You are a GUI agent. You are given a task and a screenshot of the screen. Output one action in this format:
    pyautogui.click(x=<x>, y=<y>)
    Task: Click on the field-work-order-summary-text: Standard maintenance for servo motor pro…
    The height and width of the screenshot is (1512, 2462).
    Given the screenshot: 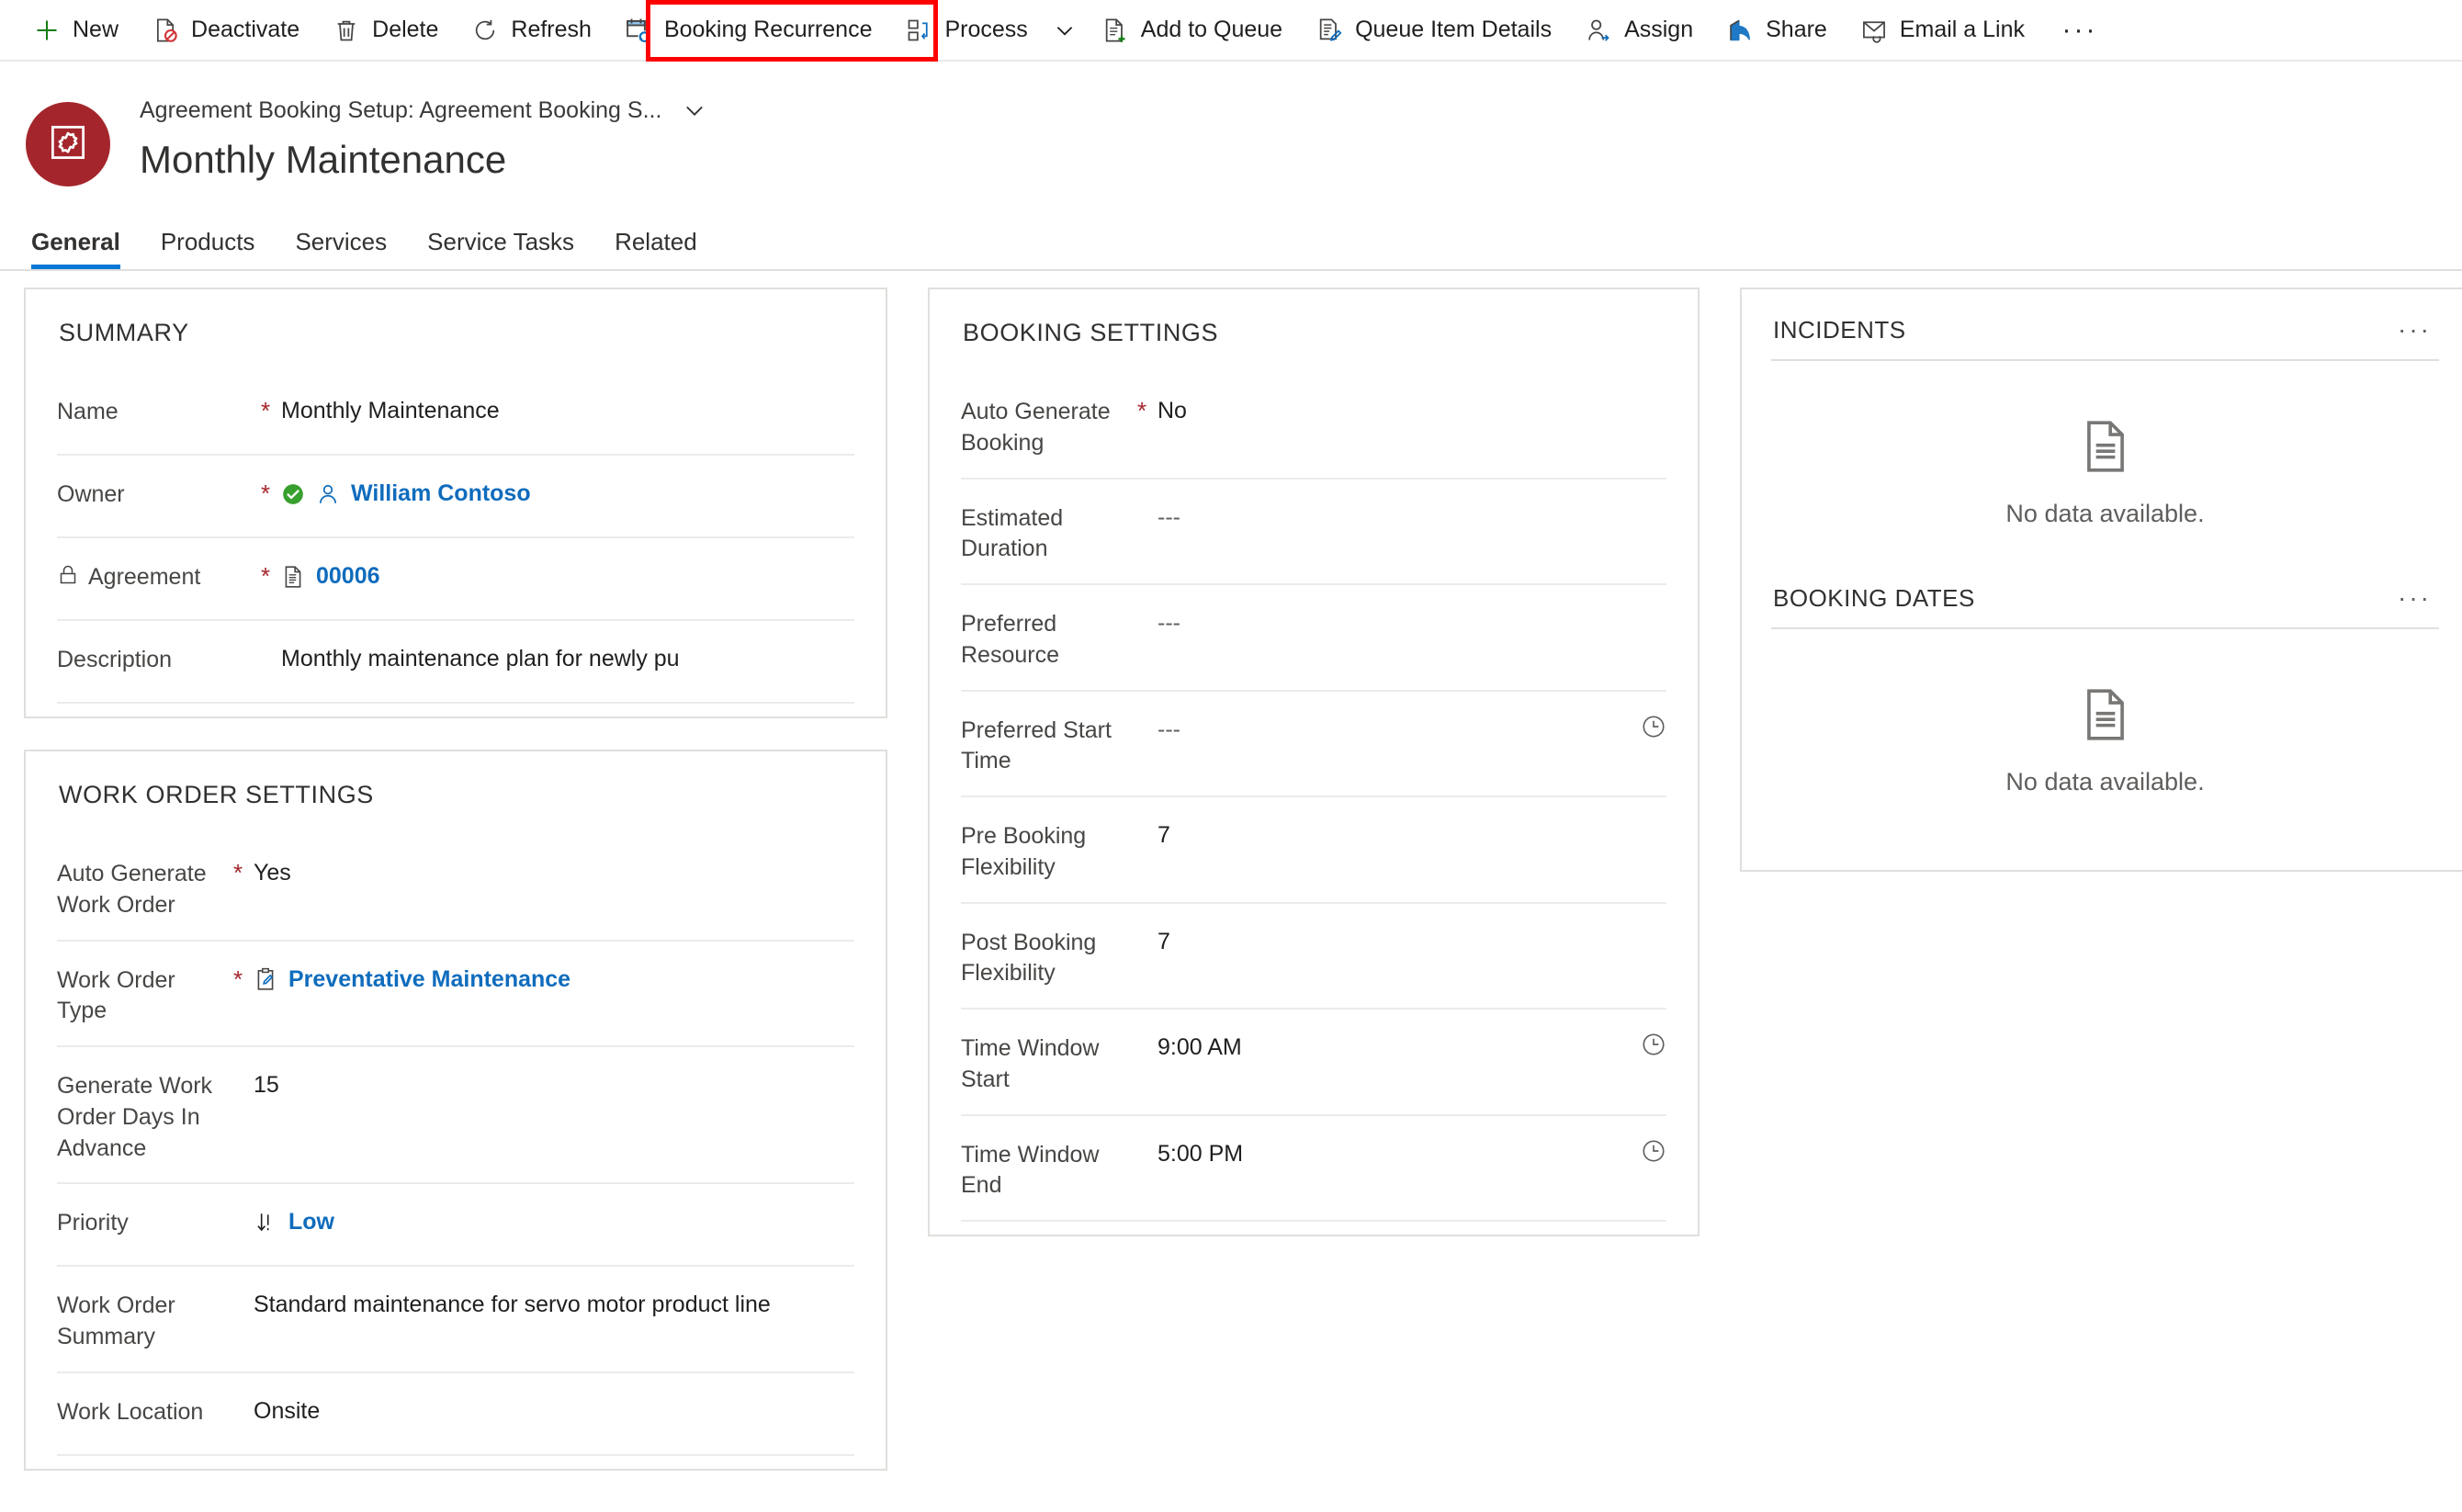 What is the action you would take?
    pyautogui.click(x=513, y=1305)
    